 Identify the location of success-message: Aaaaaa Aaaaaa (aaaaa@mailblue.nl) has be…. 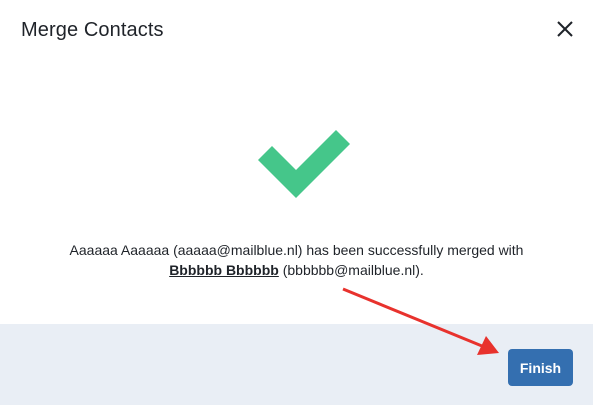
(296, 260).